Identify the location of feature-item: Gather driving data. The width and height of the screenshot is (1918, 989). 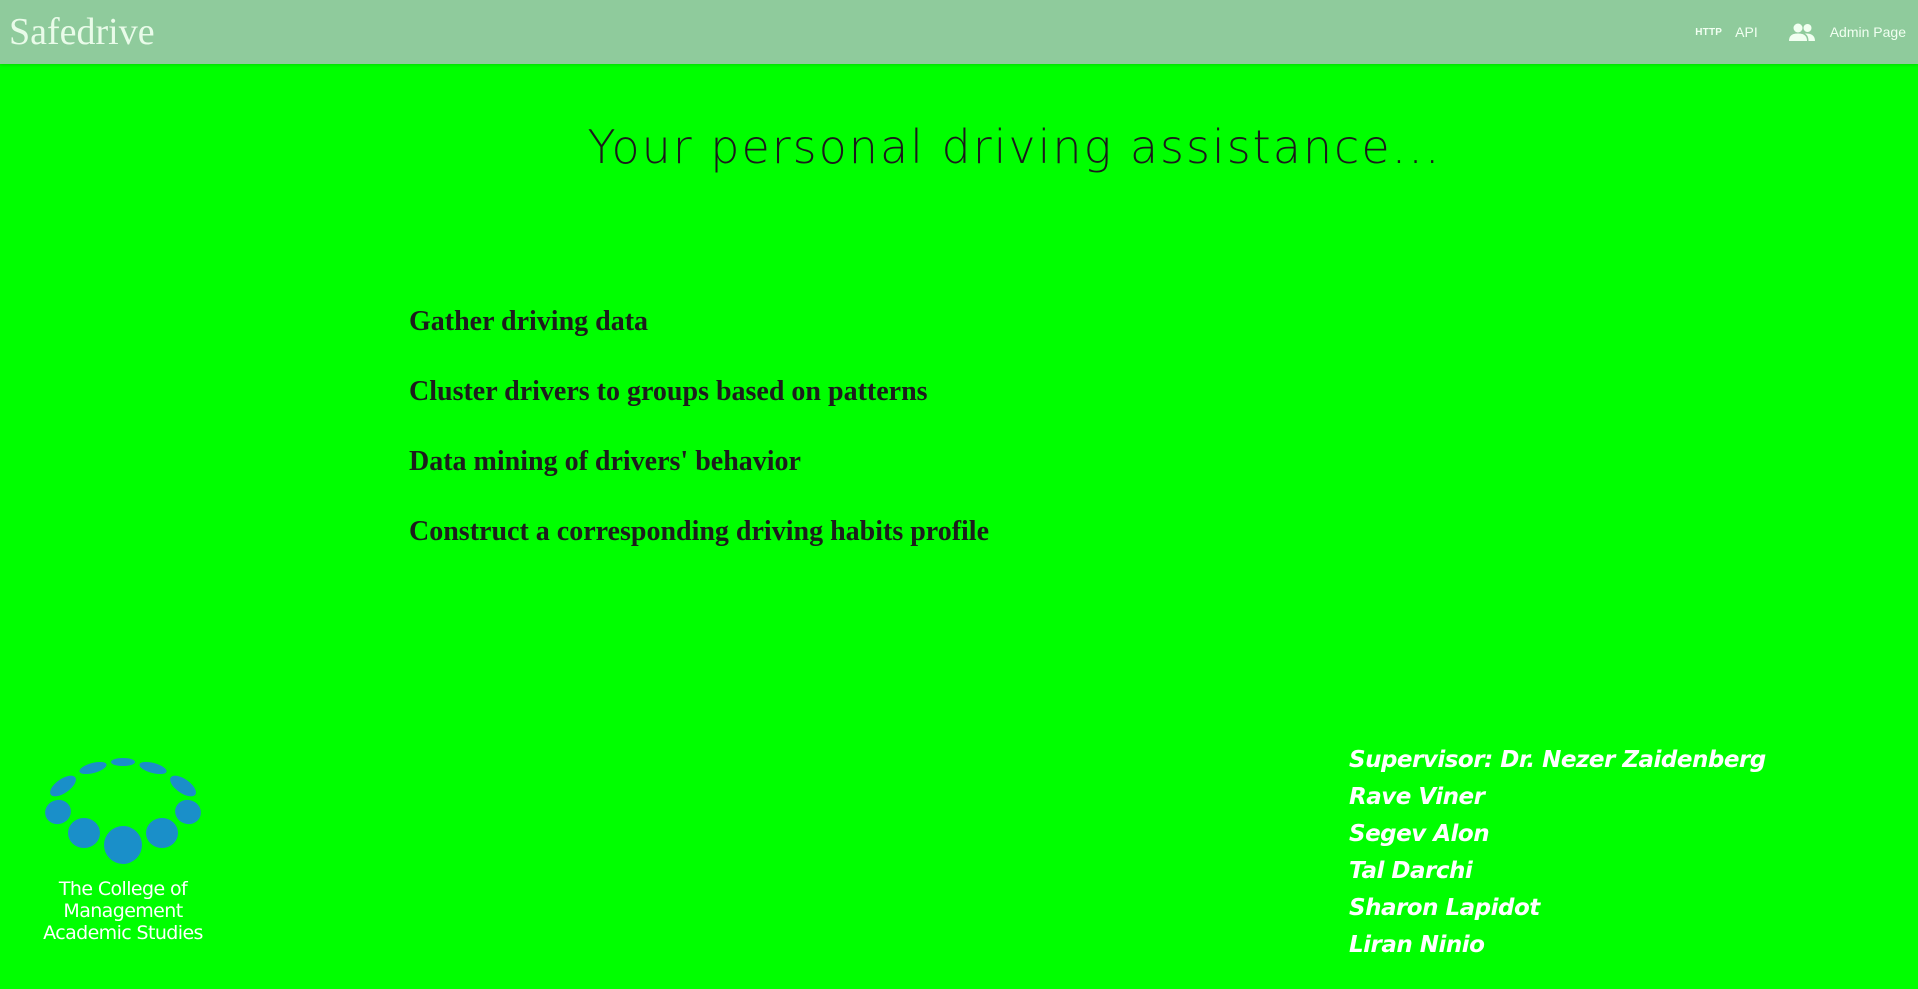
(529, 321).